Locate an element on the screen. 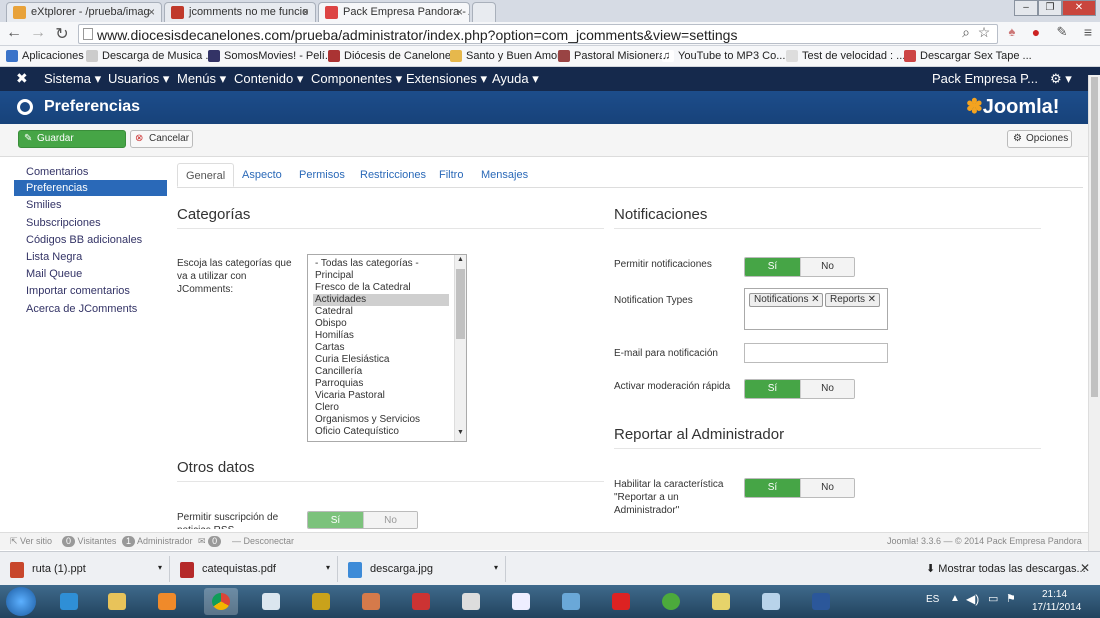 Image resolution: width=1100 pixels, height=618 pixels. quick-moderation-toggle: Sí No is located at coordinates (799, 389).